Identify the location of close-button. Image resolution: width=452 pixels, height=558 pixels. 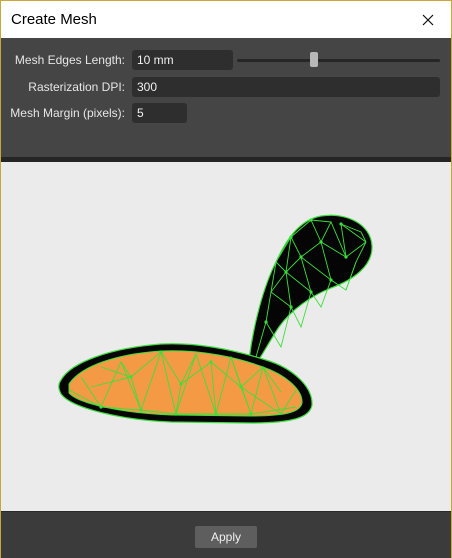
(428, 19).